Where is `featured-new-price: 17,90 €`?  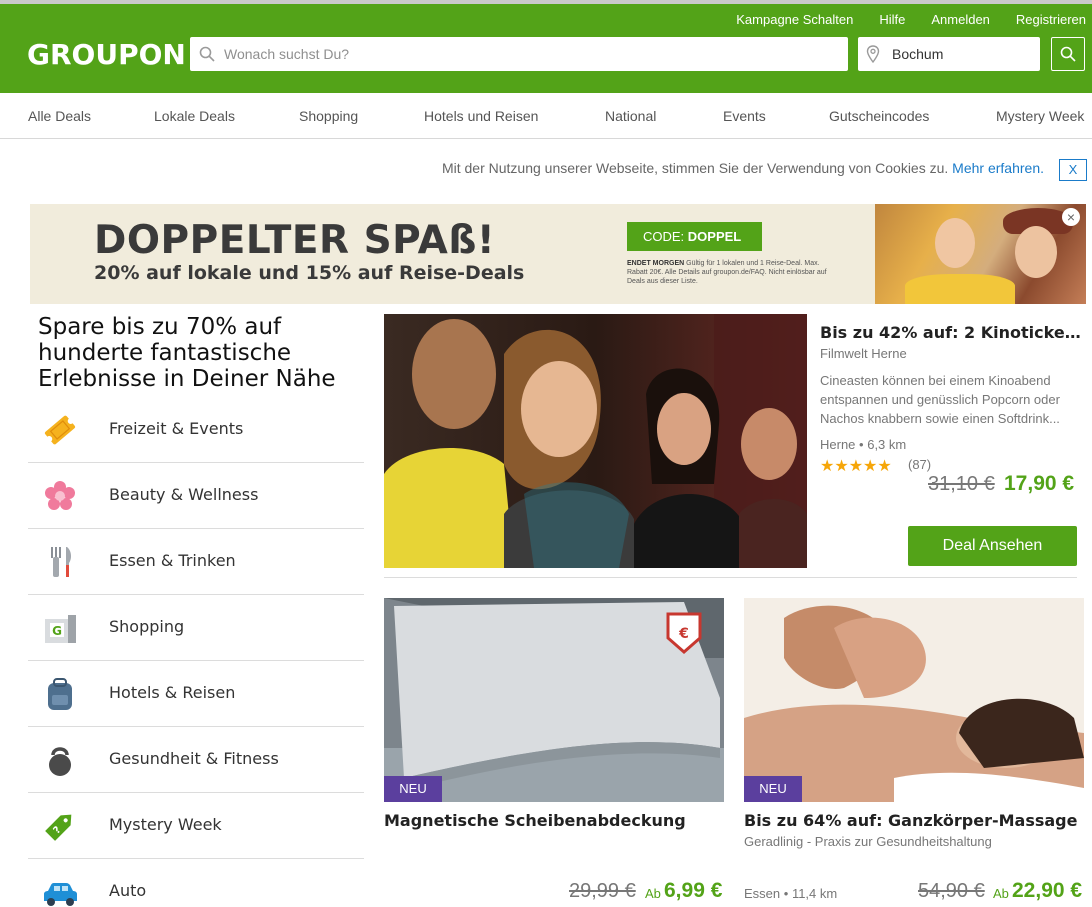 featured-new-price: 17,90 € is located at coordinates (1039, 483).